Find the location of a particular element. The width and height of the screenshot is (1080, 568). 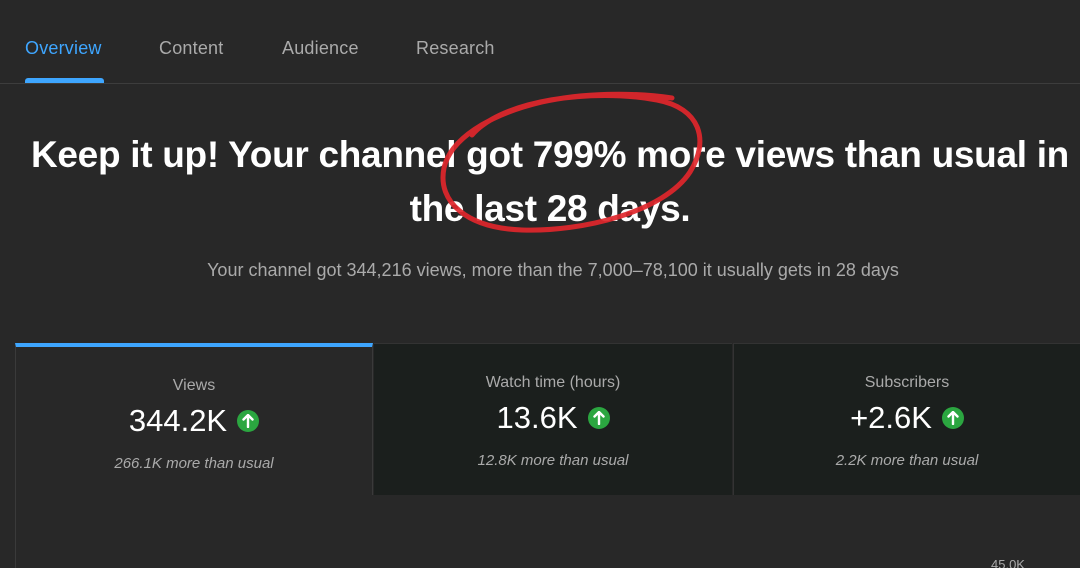

headline-line-2: the last 28 days. is located at coordinates (550, 208).